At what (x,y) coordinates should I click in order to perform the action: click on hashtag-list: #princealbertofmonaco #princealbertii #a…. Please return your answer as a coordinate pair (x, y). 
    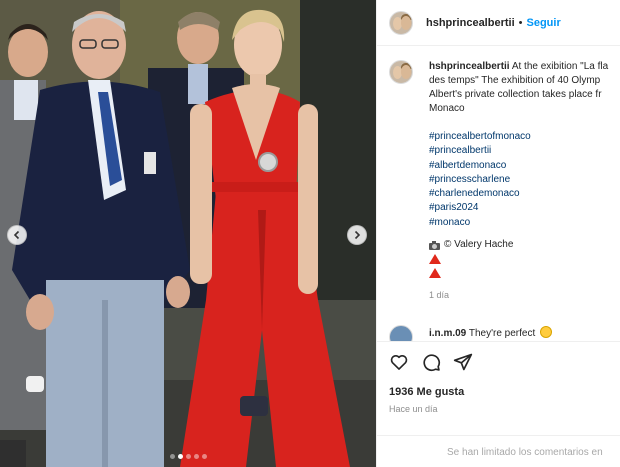
    Looking at the image, I should click on (524, 180).